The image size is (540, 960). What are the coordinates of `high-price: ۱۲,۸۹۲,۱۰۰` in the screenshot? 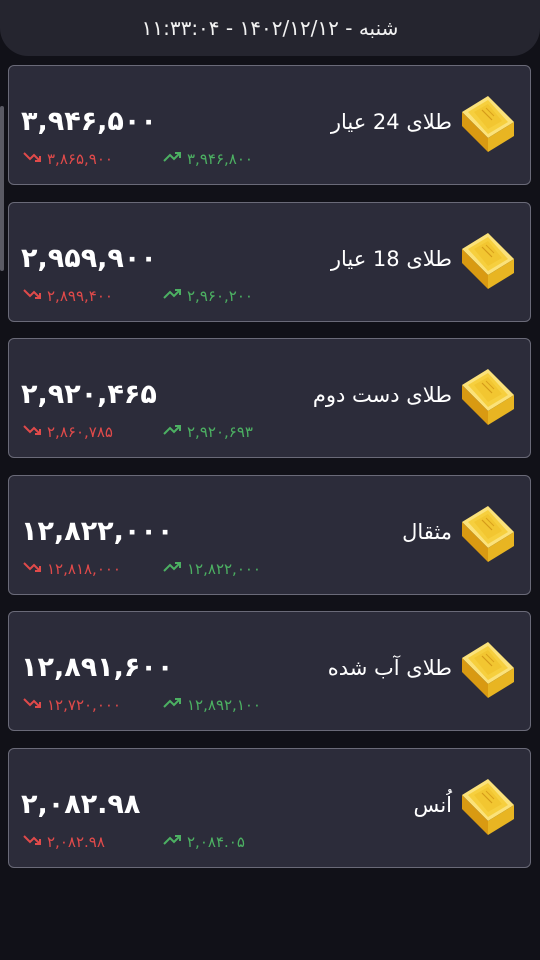 It's located at (212, 705).